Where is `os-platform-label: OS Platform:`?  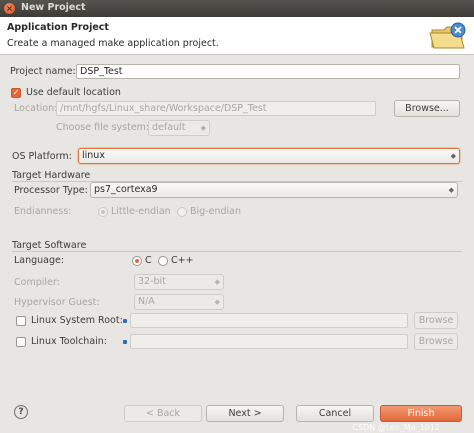
os-platform-label: OS Platform: is located at coordinates (42, 156).